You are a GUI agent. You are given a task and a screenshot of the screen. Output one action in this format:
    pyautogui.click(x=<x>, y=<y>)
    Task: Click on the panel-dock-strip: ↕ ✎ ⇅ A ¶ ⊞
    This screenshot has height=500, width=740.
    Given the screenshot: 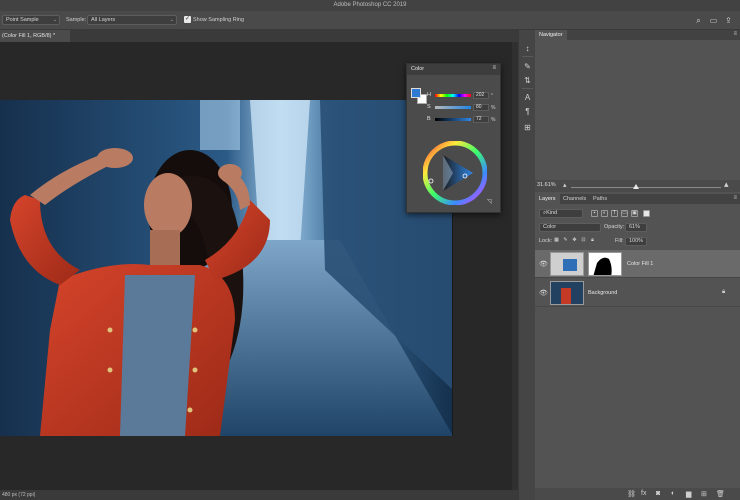 What is the action you would take?
    pyautogui.click(x=526, y=265)
    